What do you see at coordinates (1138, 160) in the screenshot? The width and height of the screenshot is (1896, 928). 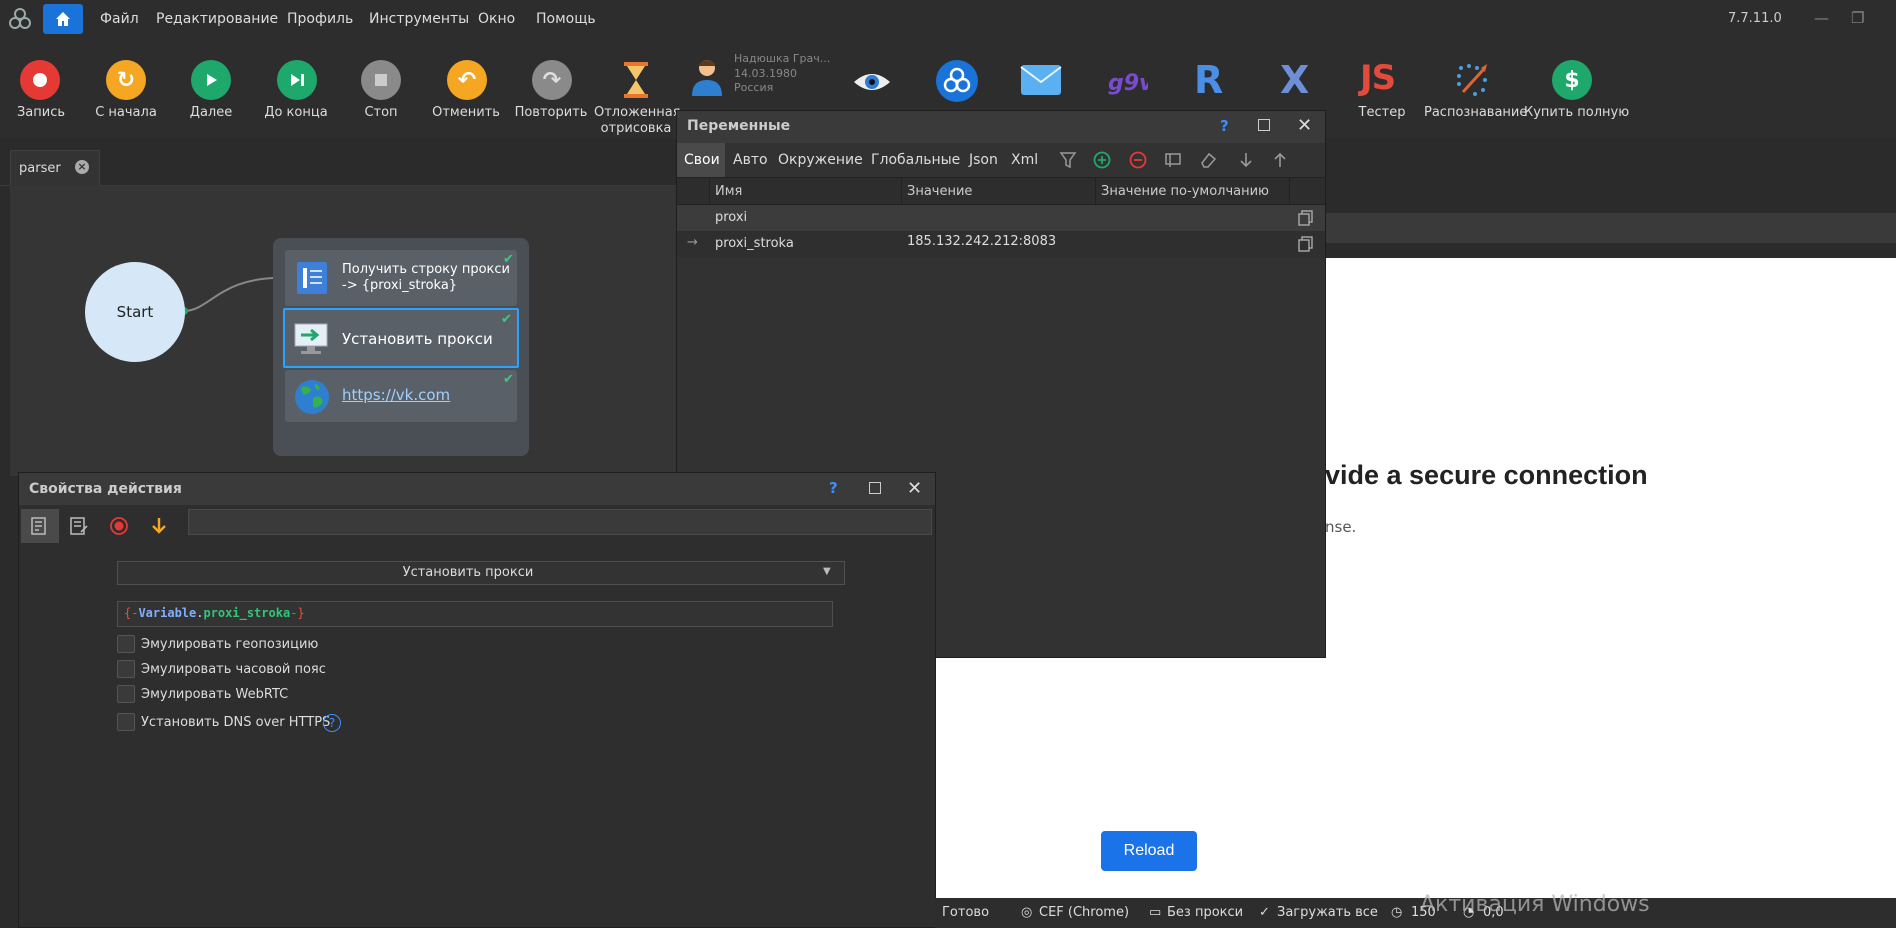 I see `remove-variable-icon` at bounding box center [1138, 160].